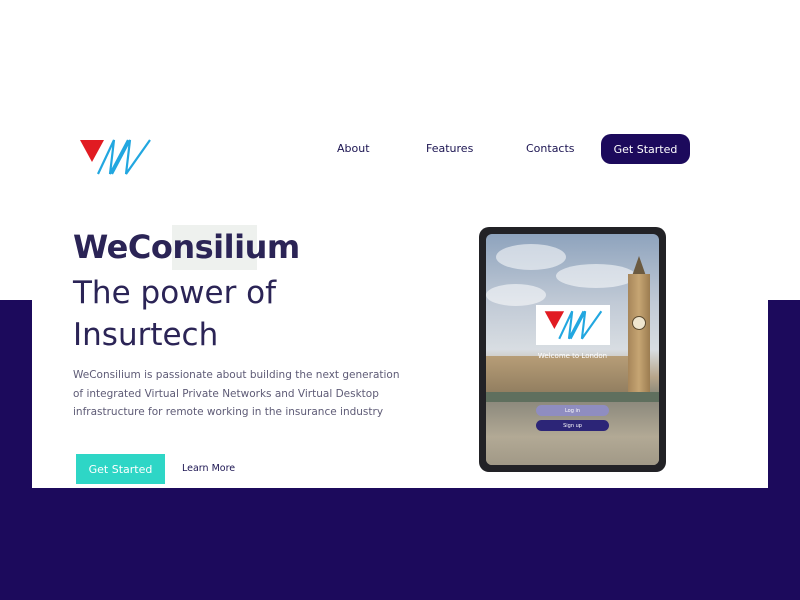  I want to click on nav-about-link: About, so click(353, 148).